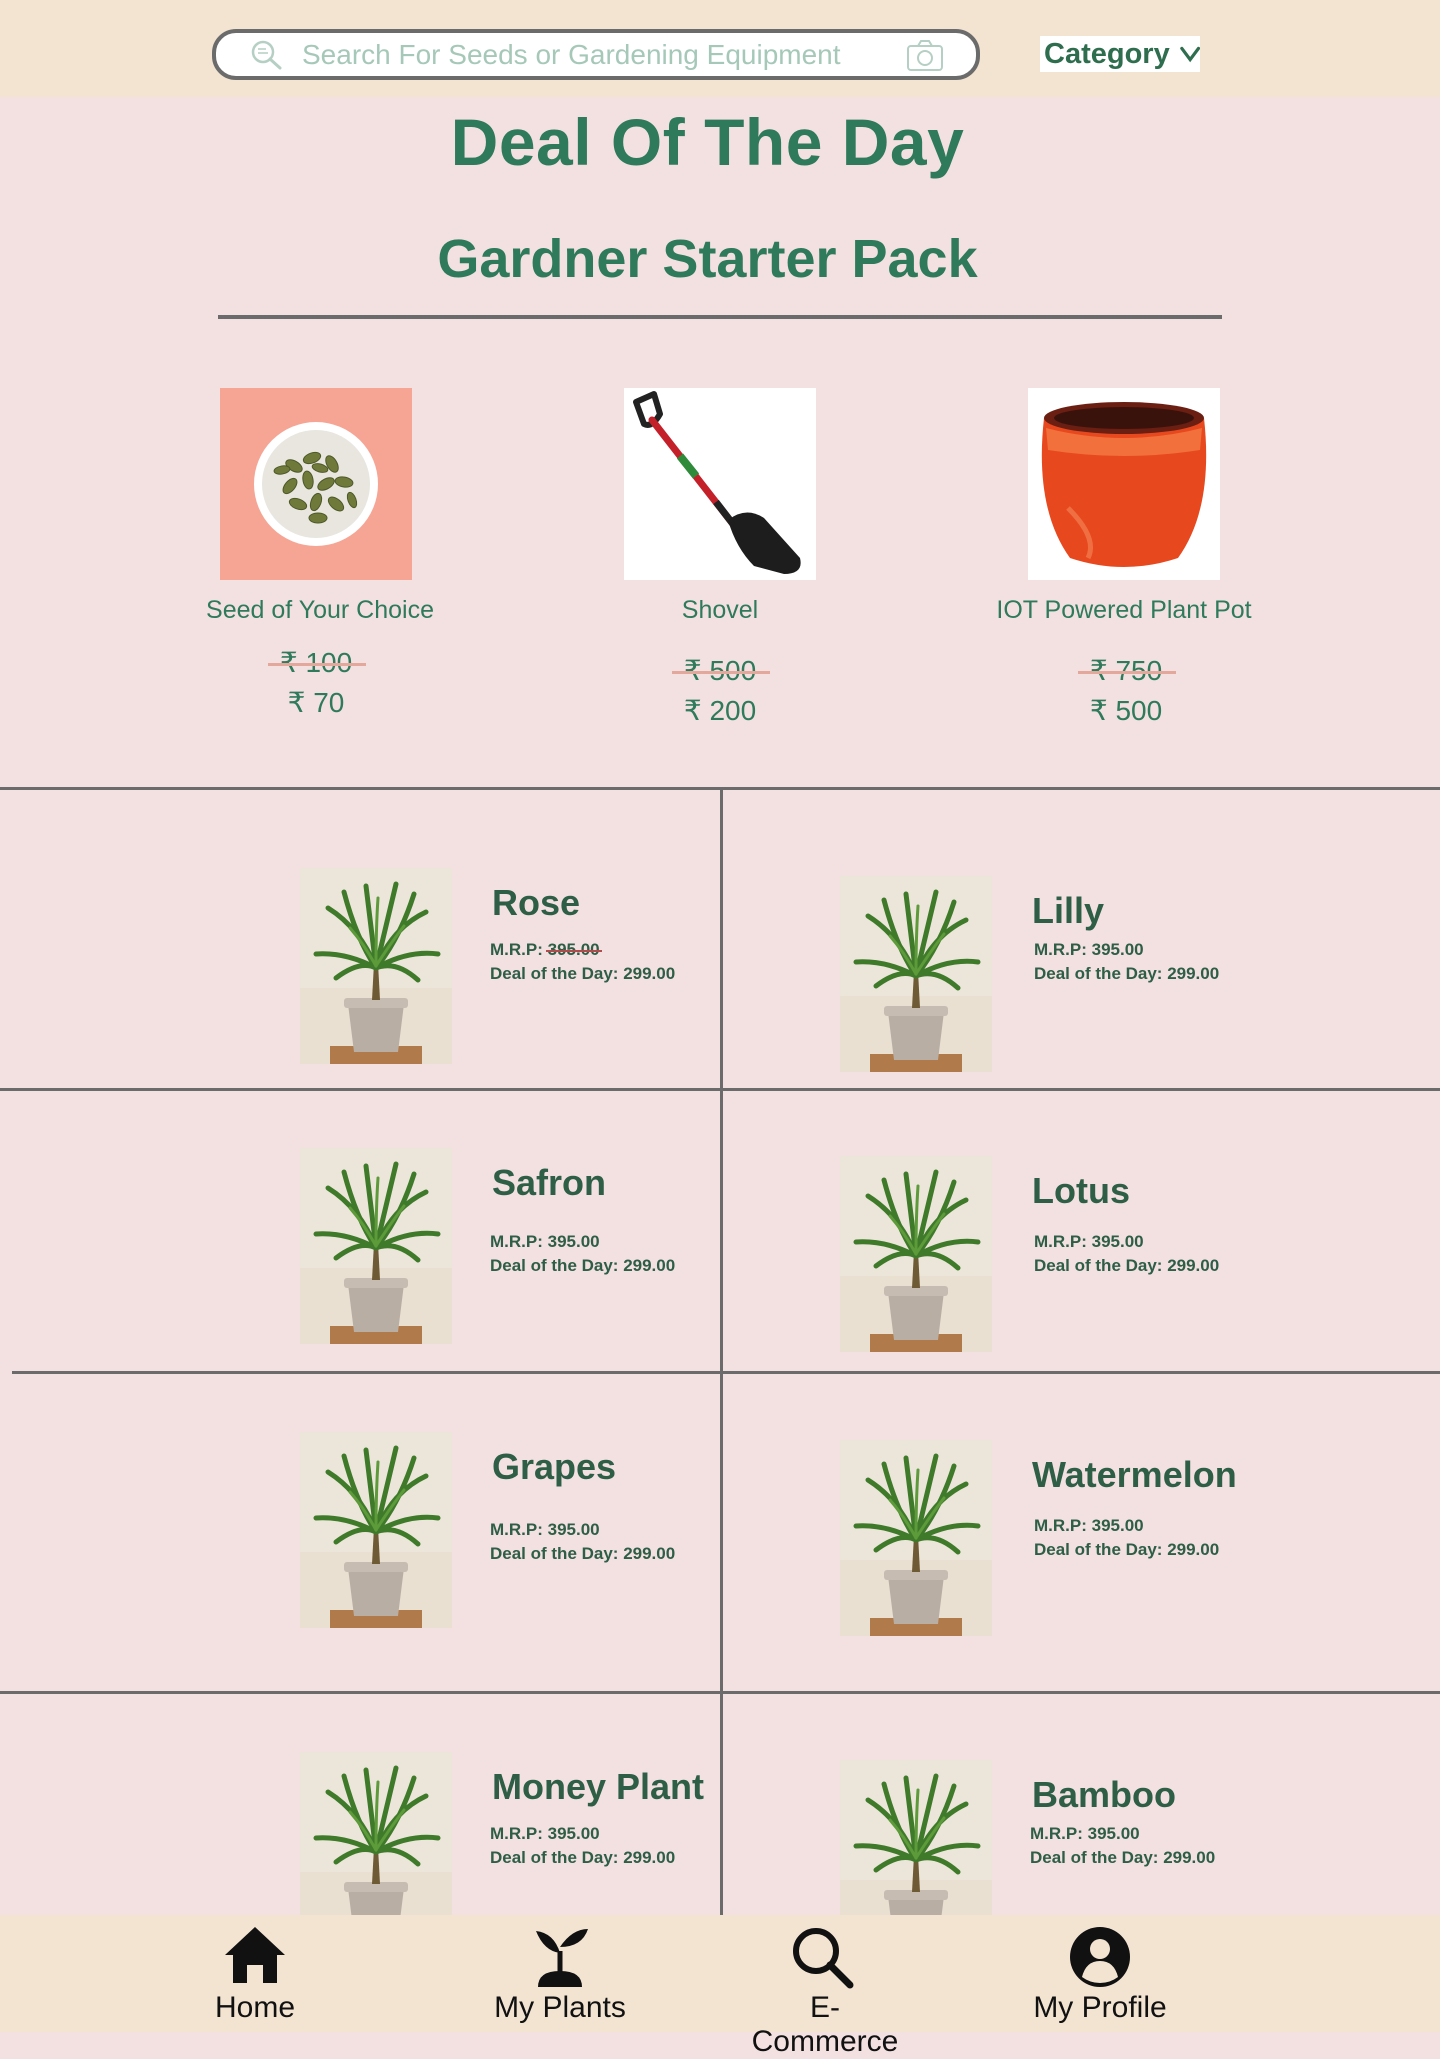 The width and height of the screenshot is (1440, 2059). I want to click on pot-image, so click(1124, 484).